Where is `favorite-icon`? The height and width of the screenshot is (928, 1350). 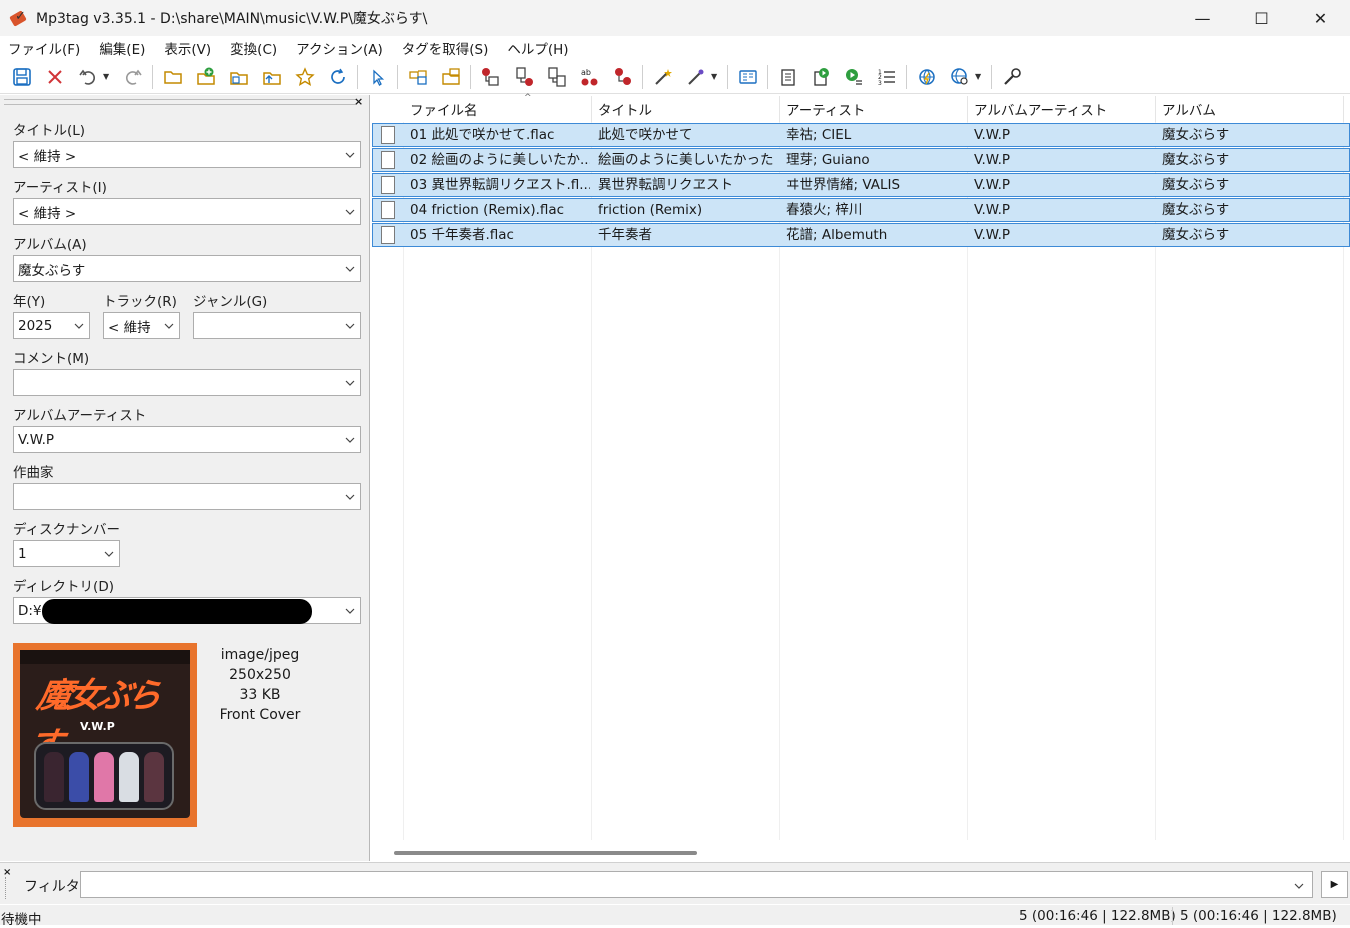
favorite-icon is located at coordinates (304, 76).